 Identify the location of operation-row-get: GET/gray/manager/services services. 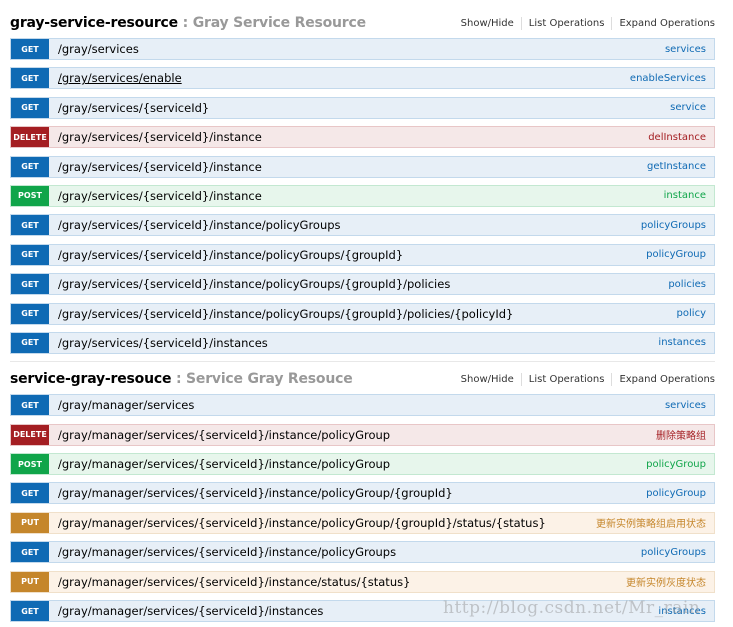
(362, 405).